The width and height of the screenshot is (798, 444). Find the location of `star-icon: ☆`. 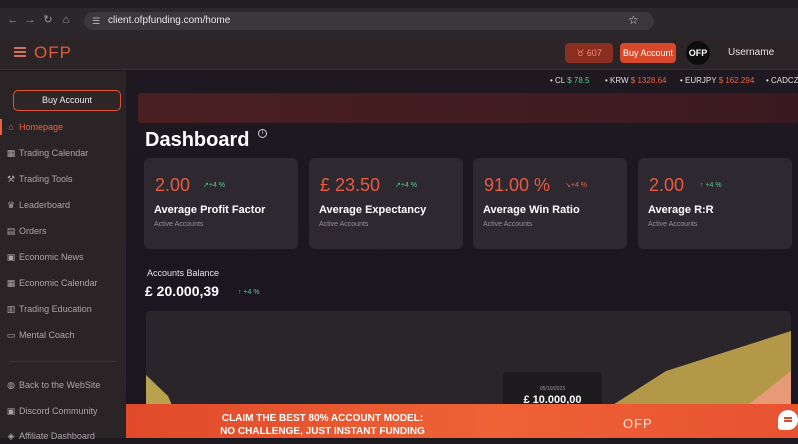

star-icon: ☆ is located at coordinates (633, 20).